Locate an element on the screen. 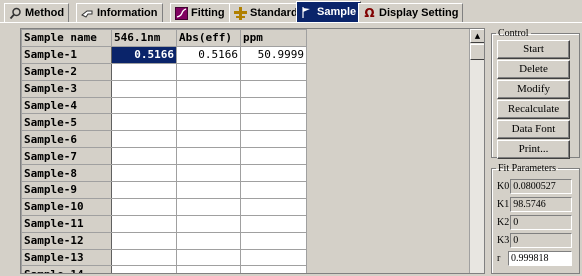  cell-wavelength: 0.5166 is located at coordinates (144, 54).